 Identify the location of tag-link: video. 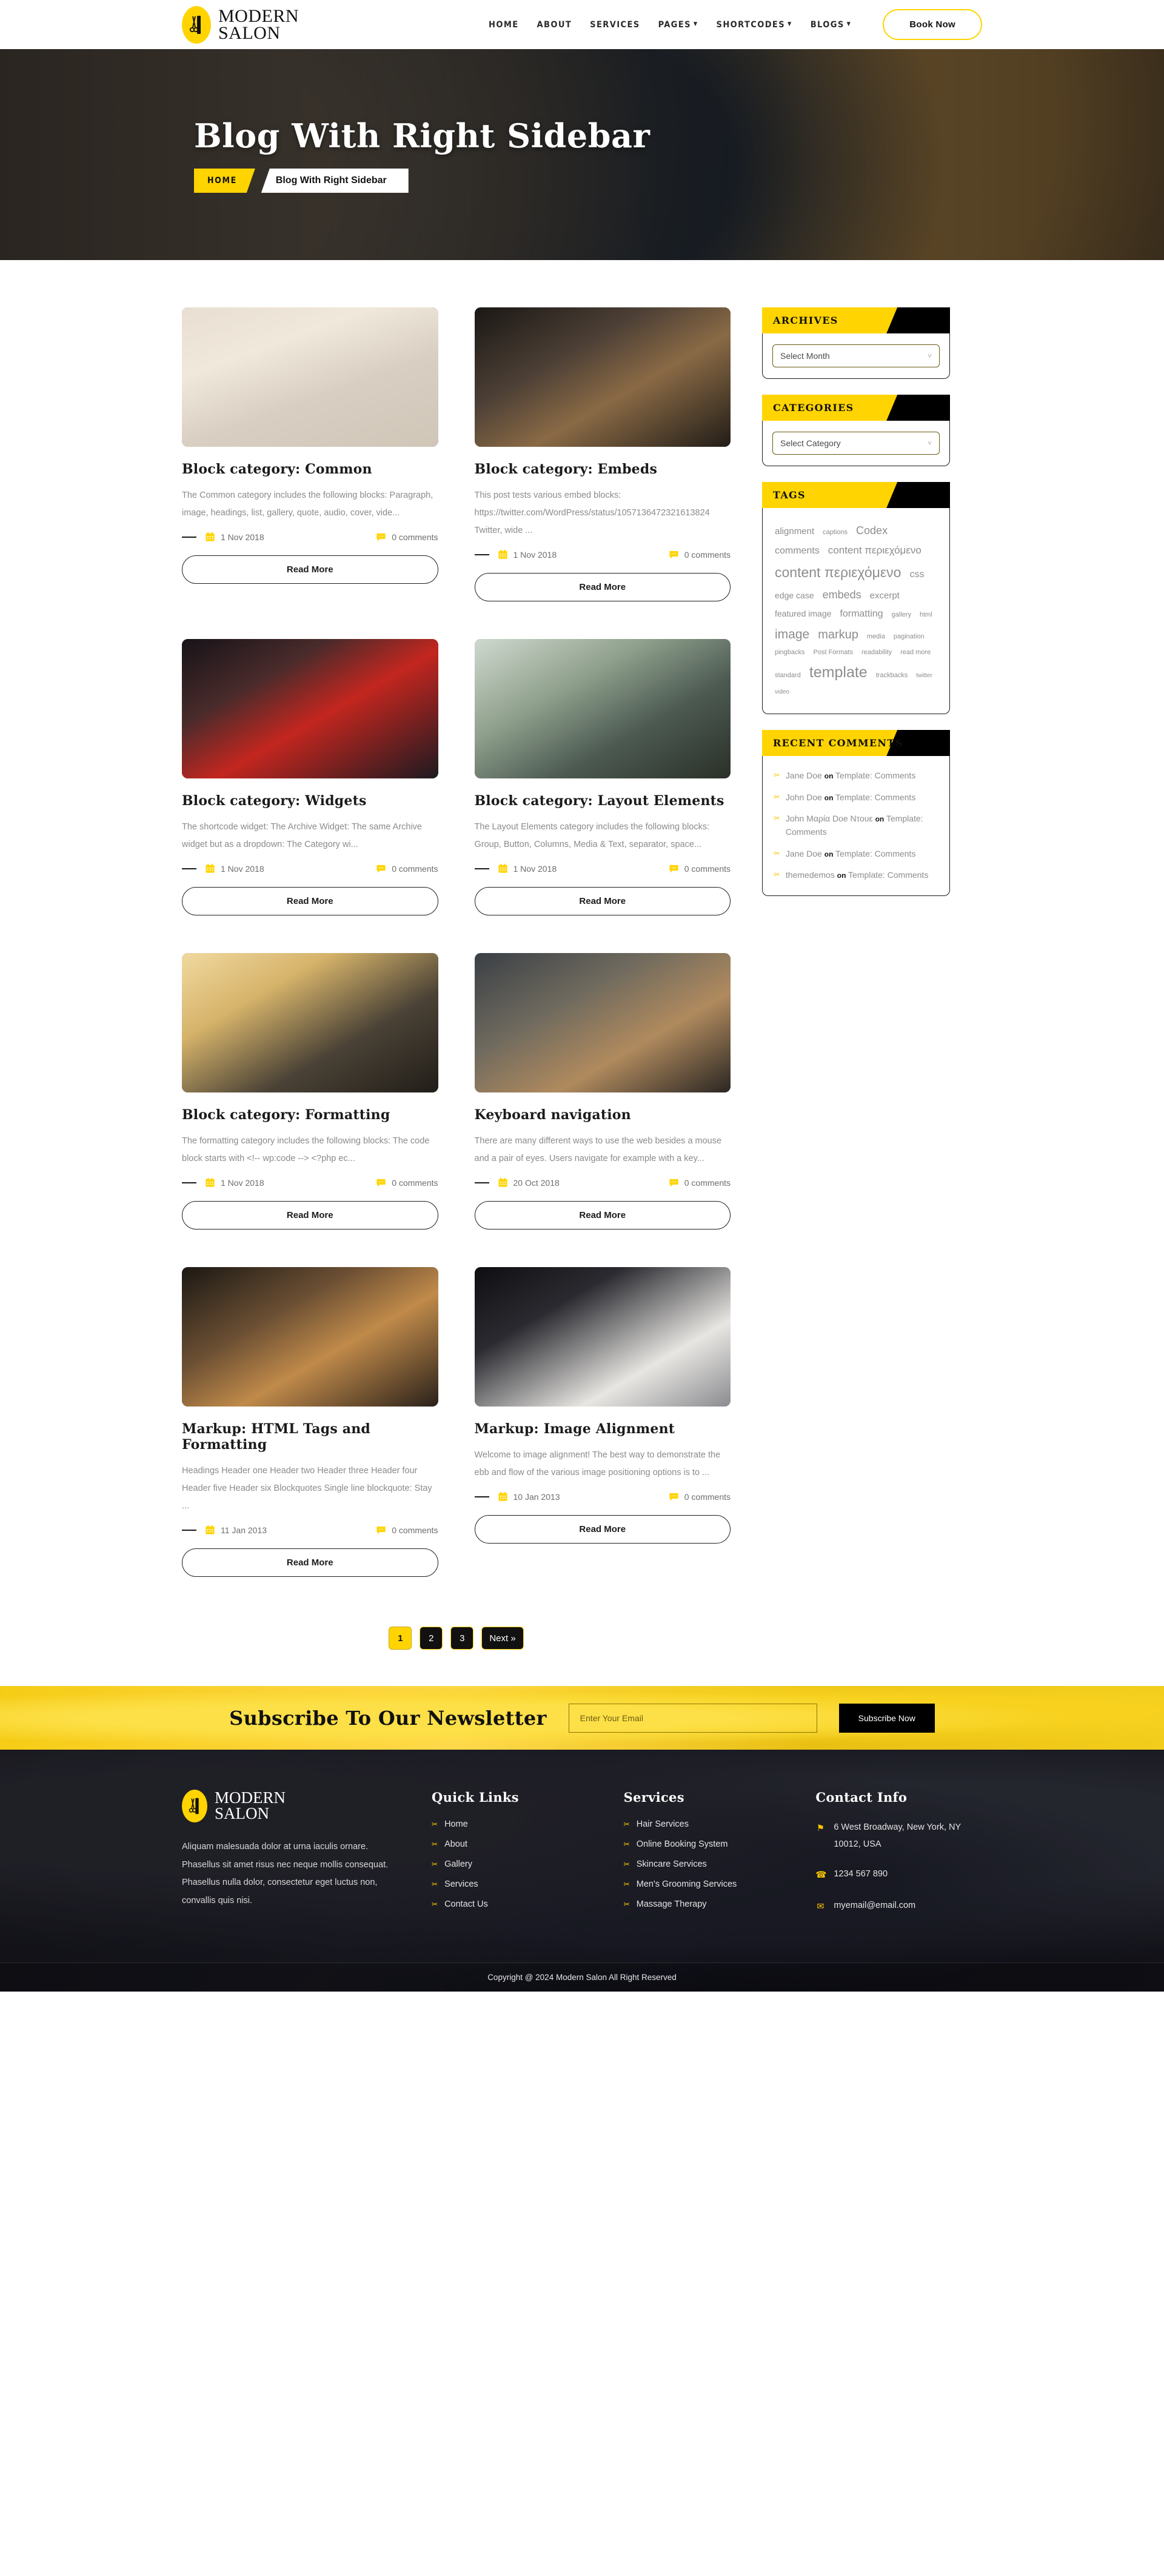
(782, 692).